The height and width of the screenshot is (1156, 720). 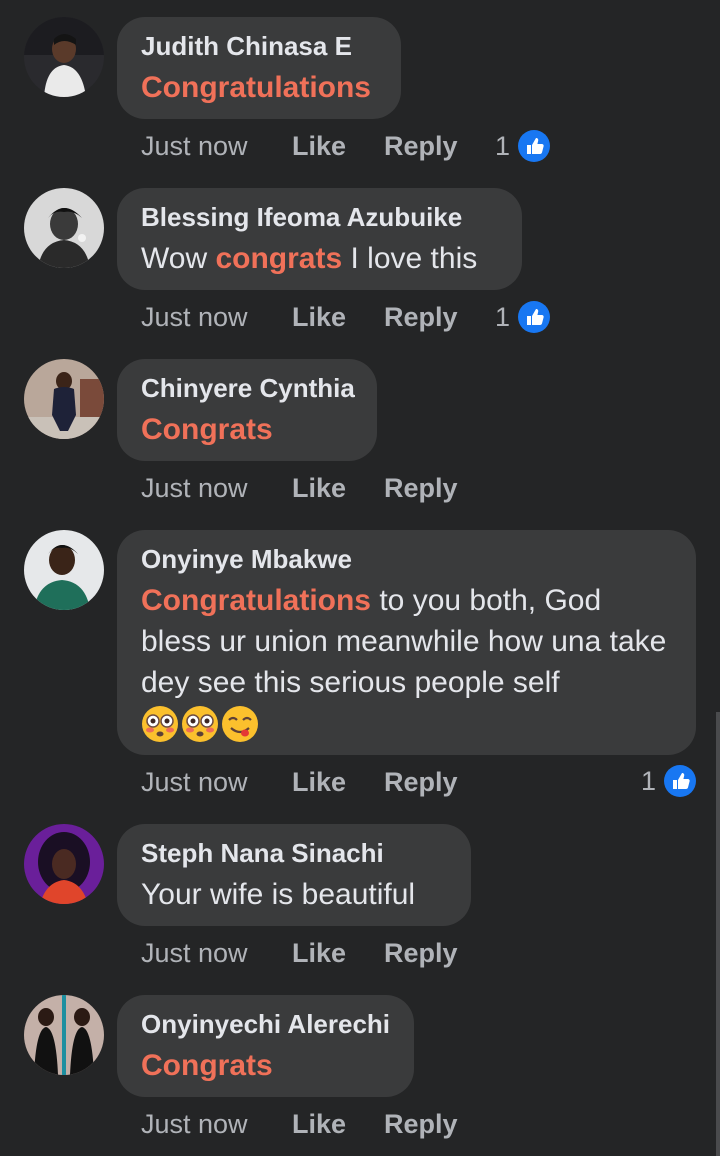 What do you see at coordinates (259, 46) in the screenshot?
I see `comment-author: Judith Chinasa E` at bounding box center [259, 46].